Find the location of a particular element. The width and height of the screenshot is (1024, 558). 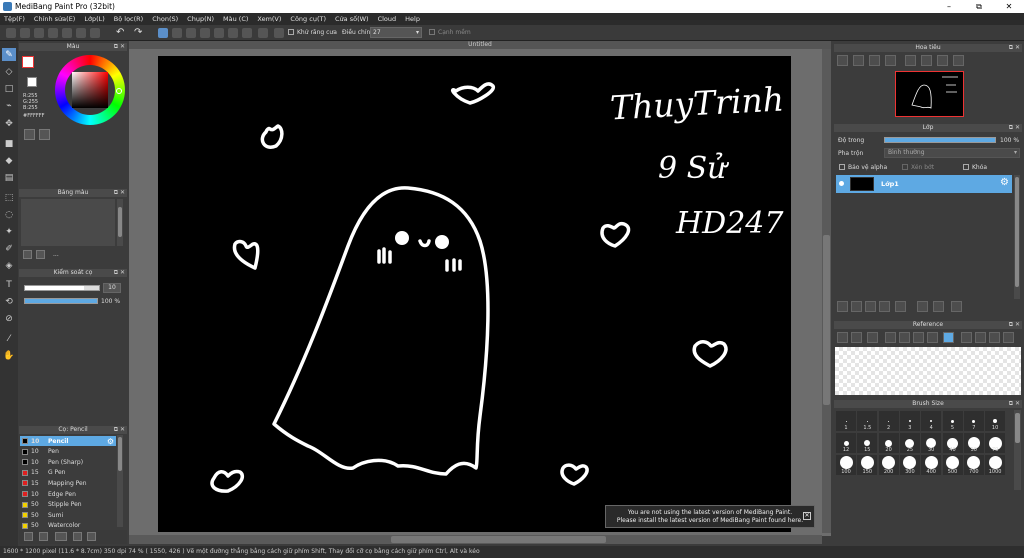

reference-view is located at coordinates (928, 371).